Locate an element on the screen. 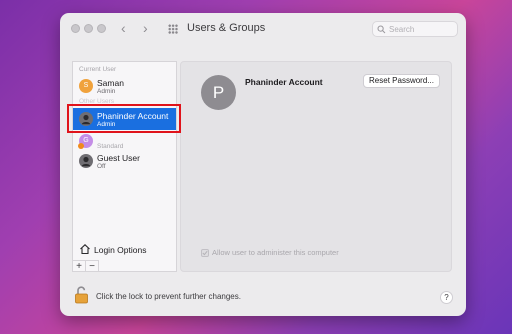 This screenshot has height=334, width=512. back-chevron-icon: ‹ is located at coordinates (123, 28).